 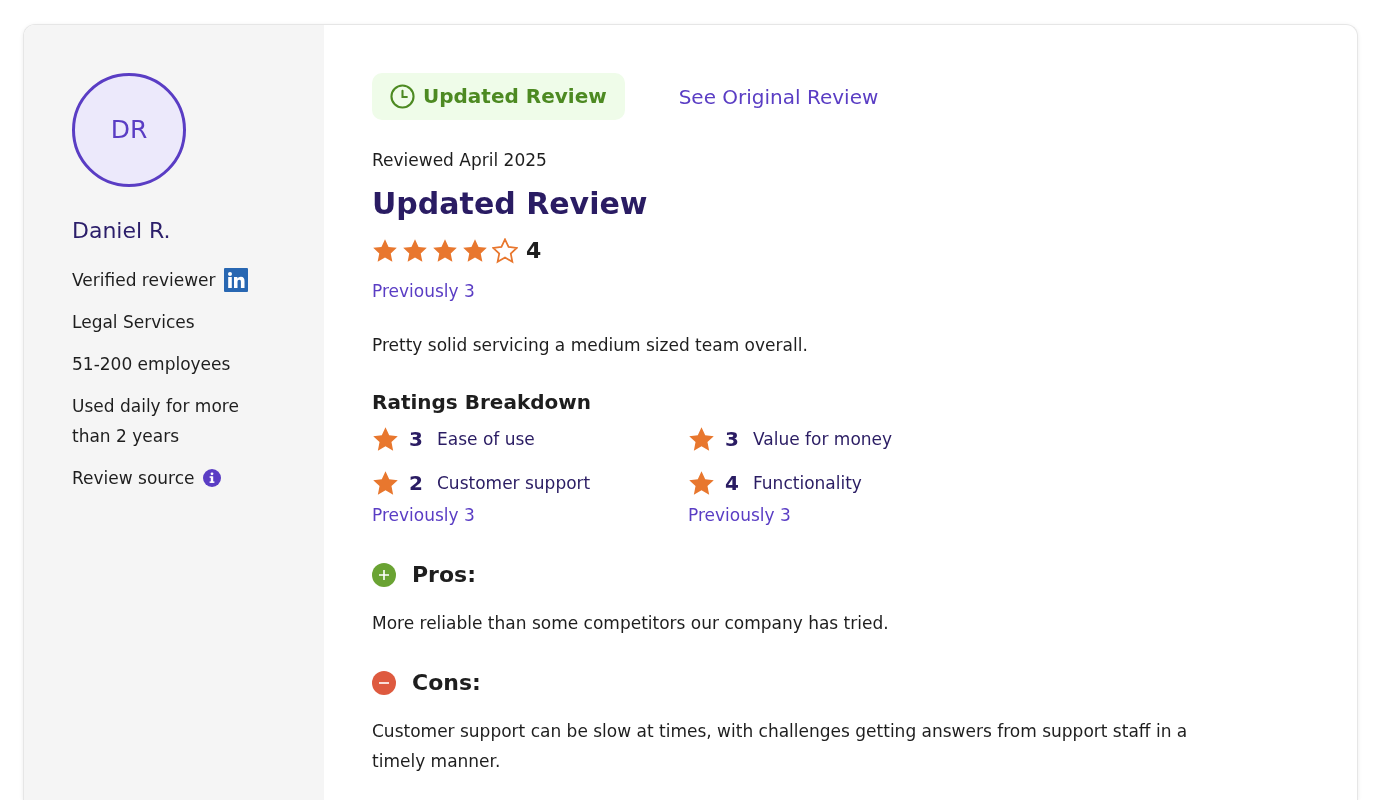 I want to click on rating-category: Value for money, so click(x=823, y=439).